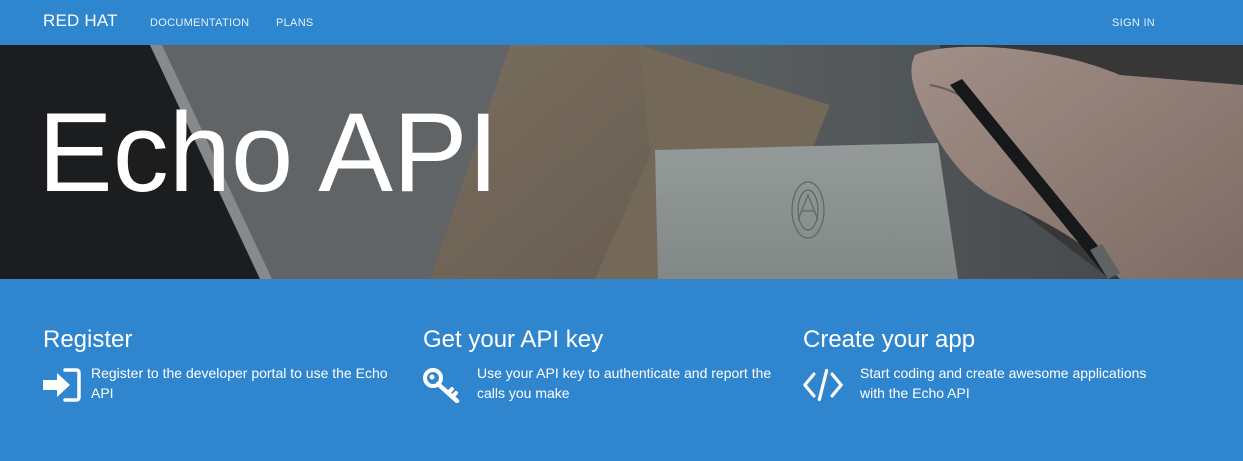  What do you see at coordinates (80, 21) in the screenshot?
I see `brand-logo-link: RED HAT` at bounding box center [80, 21].